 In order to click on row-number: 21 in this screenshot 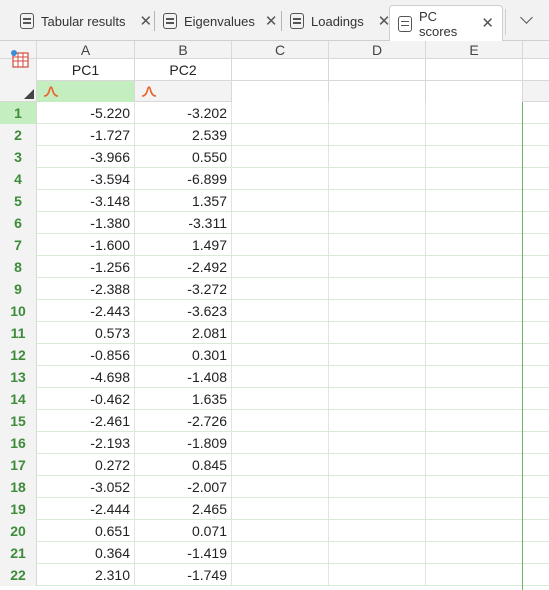, I will do `click(18, 553)`.